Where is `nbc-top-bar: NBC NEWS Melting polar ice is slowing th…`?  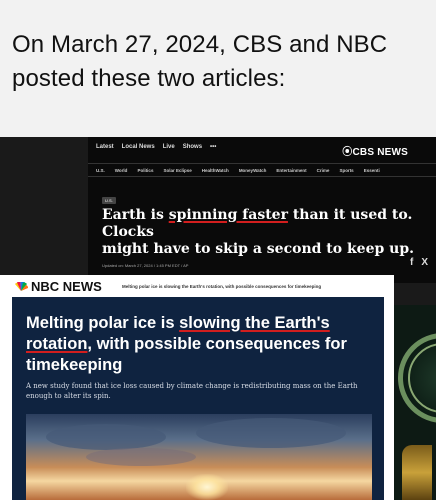 nbc-top-bar: NBC NEWS Melting polar ice is slowing th… is located at coordinates (197, 286).